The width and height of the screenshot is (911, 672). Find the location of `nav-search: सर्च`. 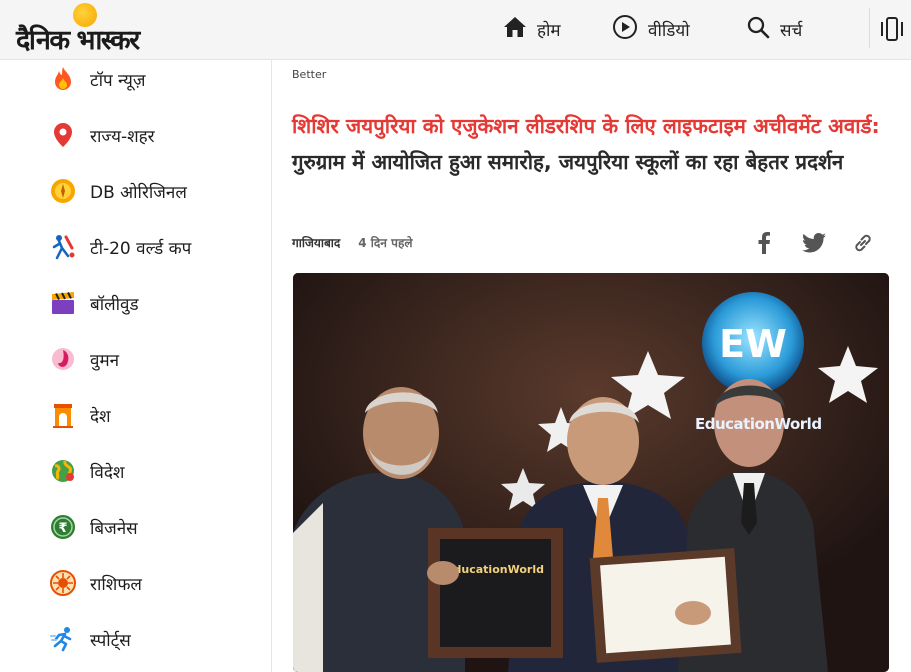

nav-search: सर्च is located at coordinates (774, 29).